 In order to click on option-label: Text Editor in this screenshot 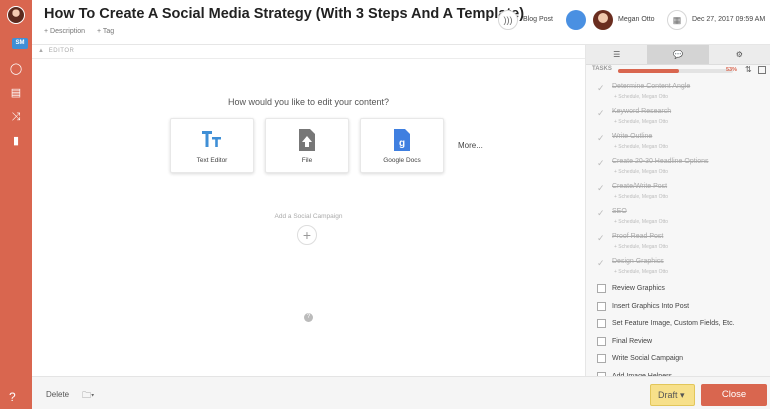, I will do `click(212, 160)`.